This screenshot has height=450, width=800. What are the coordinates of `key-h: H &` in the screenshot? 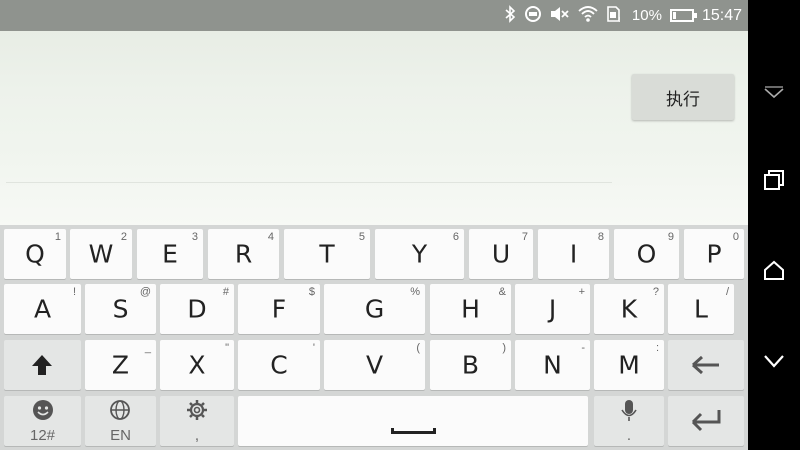 It's located at (470, 309).